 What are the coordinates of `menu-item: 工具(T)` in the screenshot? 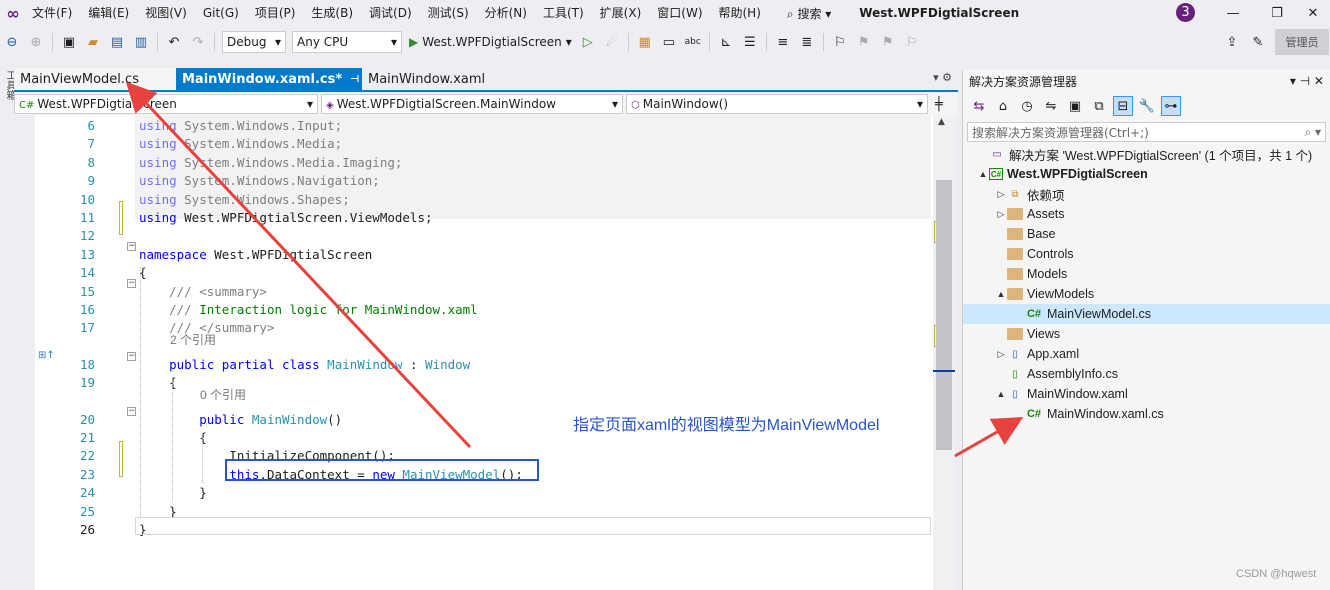 It's located at (563, 13).